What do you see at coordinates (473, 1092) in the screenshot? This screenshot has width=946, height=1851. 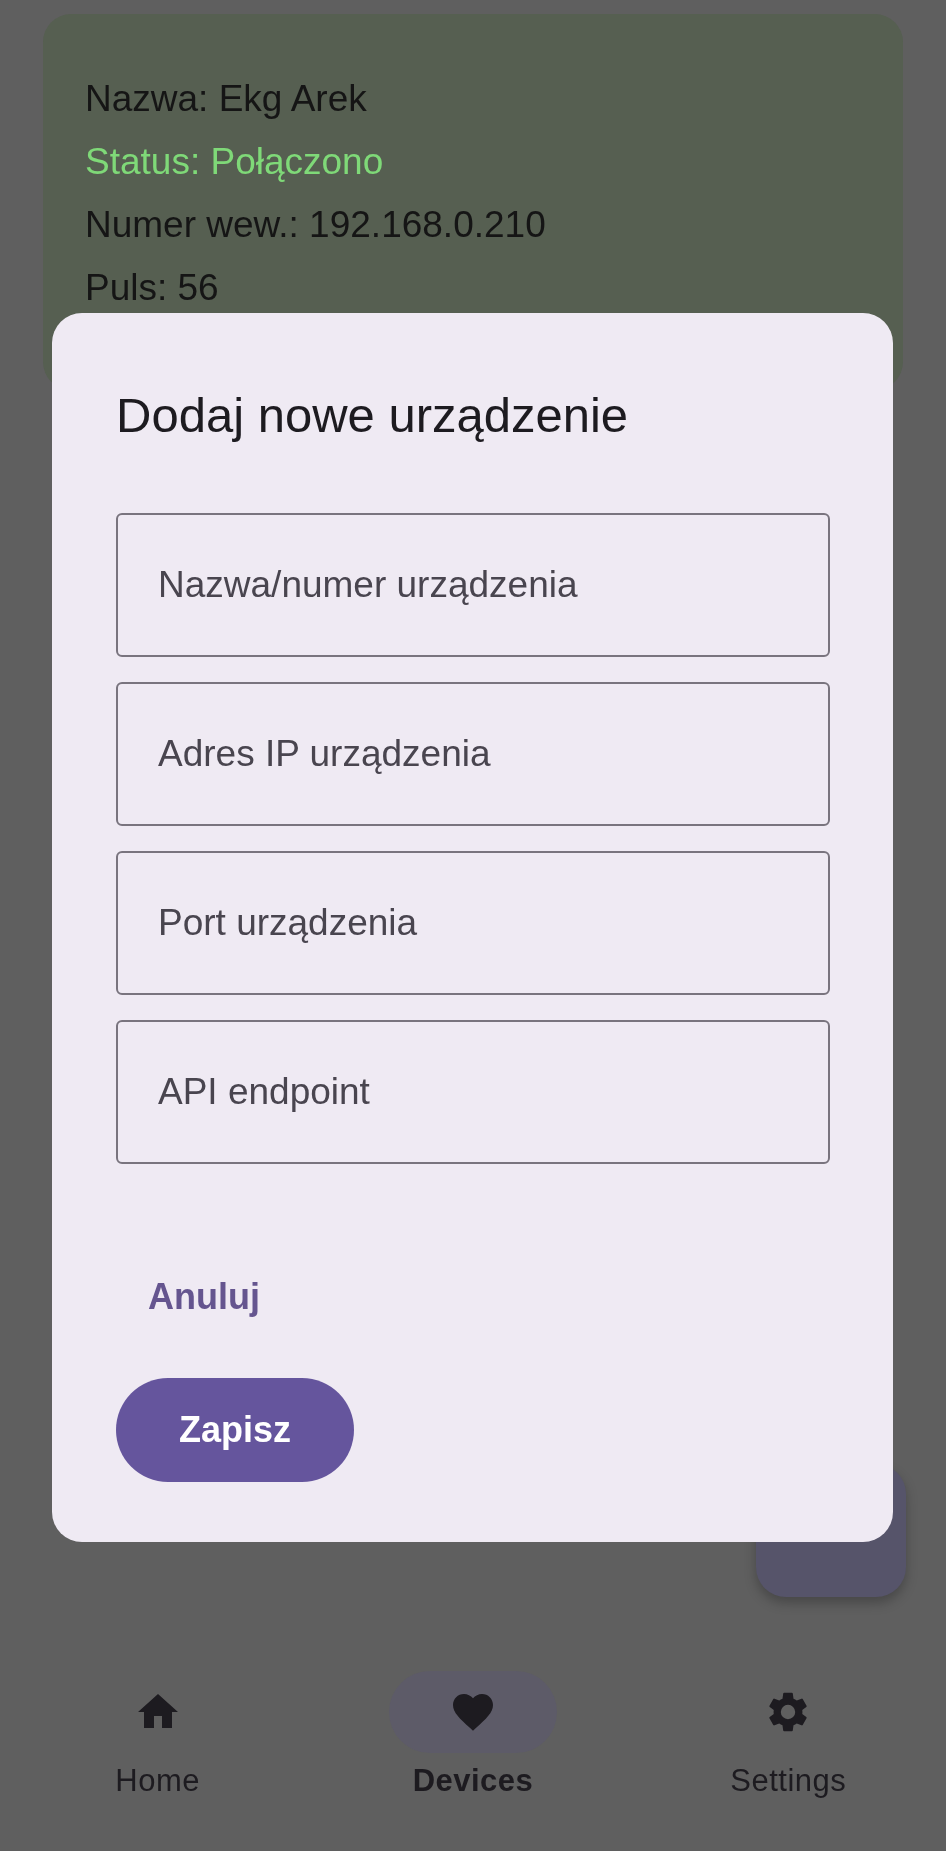 I see `input-field: API endpoint` at bounding box center [473, 1092].